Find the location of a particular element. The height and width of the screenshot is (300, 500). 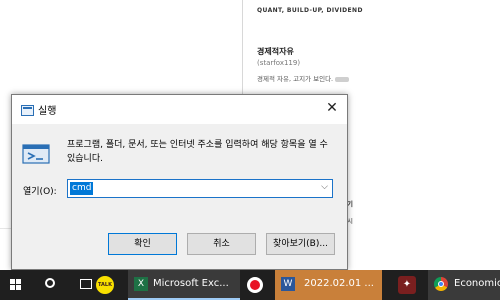

command-input: cmd ⌵ is located at coordinates (200, 188).